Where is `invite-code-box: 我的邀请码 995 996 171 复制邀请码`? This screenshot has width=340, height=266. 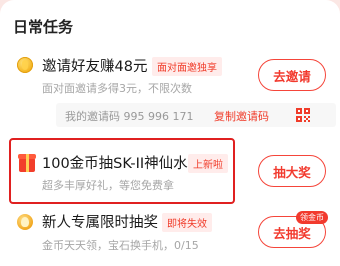 invite-code-box: 我的邀请码 995 996 171 复制邀请码 is located at coordinates (196, 115).